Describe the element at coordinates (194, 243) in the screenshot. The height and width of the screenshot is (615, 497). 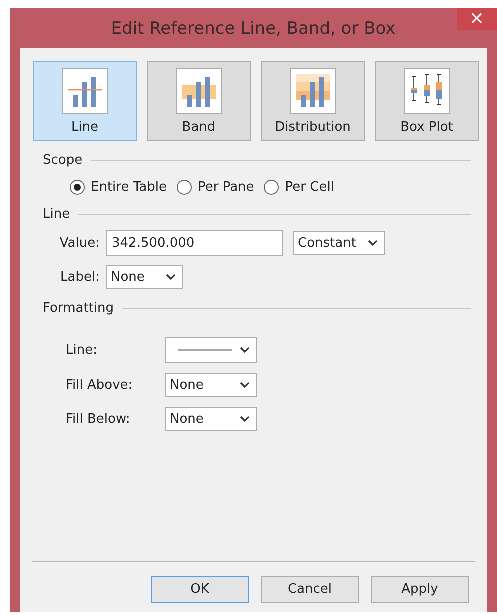
I see `value-field: 342.500.000` at that location.